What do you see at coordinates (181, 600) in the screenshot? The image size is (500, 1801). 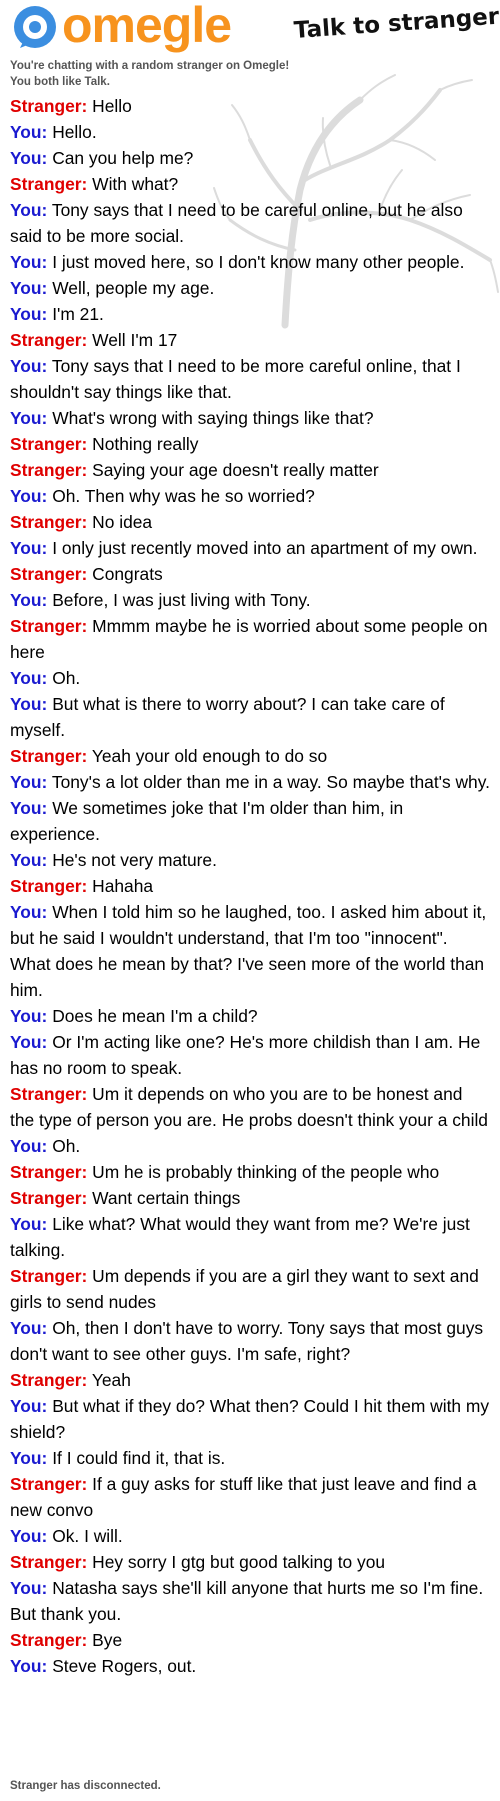 I see `message-text: Before, I was just living with Tony.` at bounding box center [181, 600].